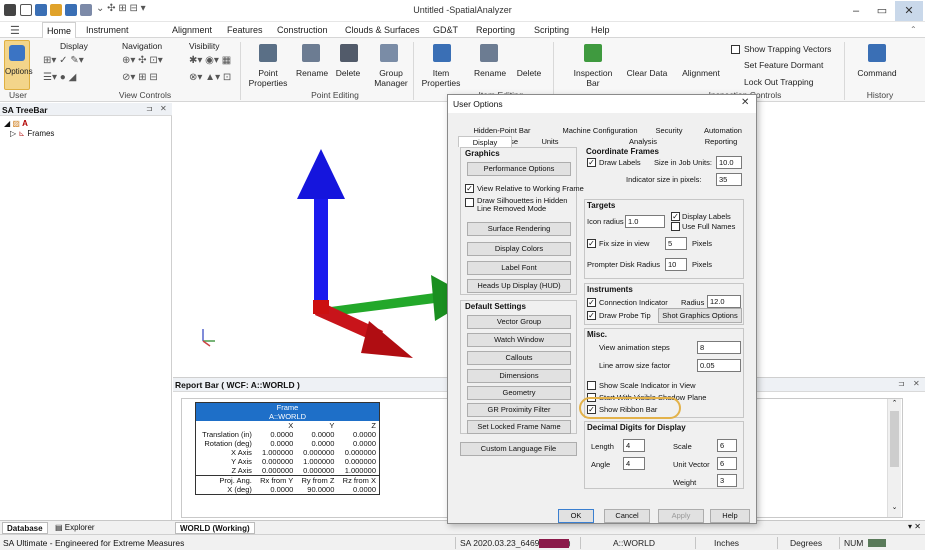  I want to click on connection-indicator-checkbox: ✓, so click(591, 302).